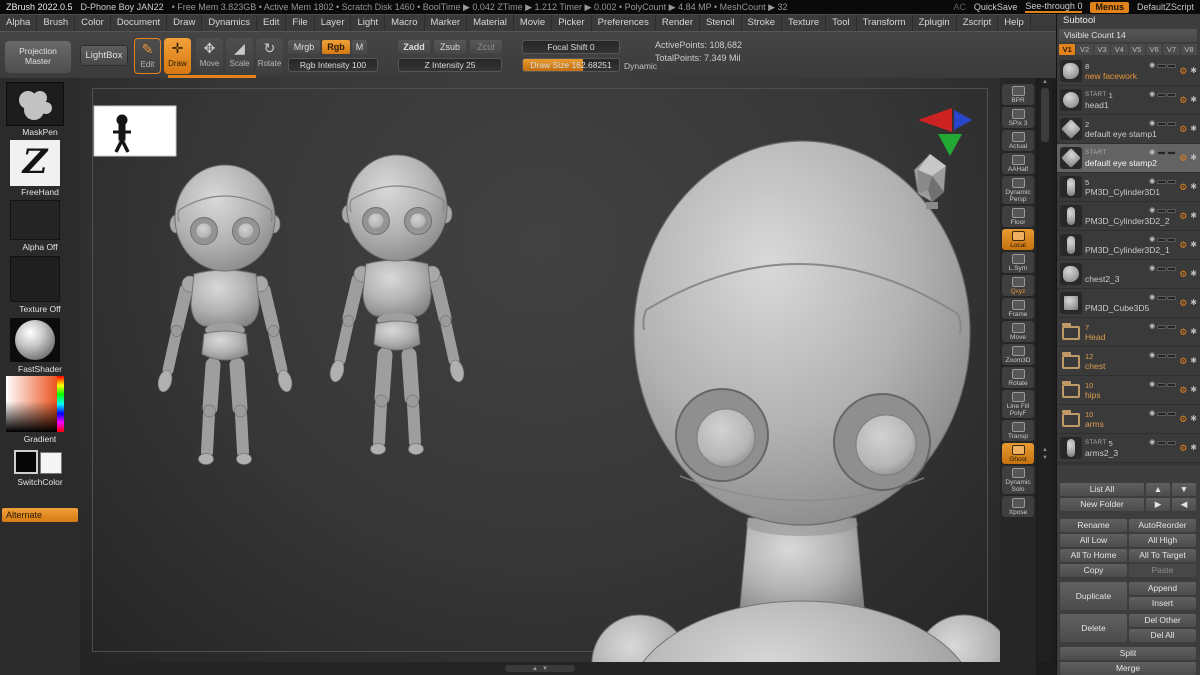 The width and height of the screenshot is (1200, 675). I want to click on subtool-tab-v8: V8, so click(1188, 49).